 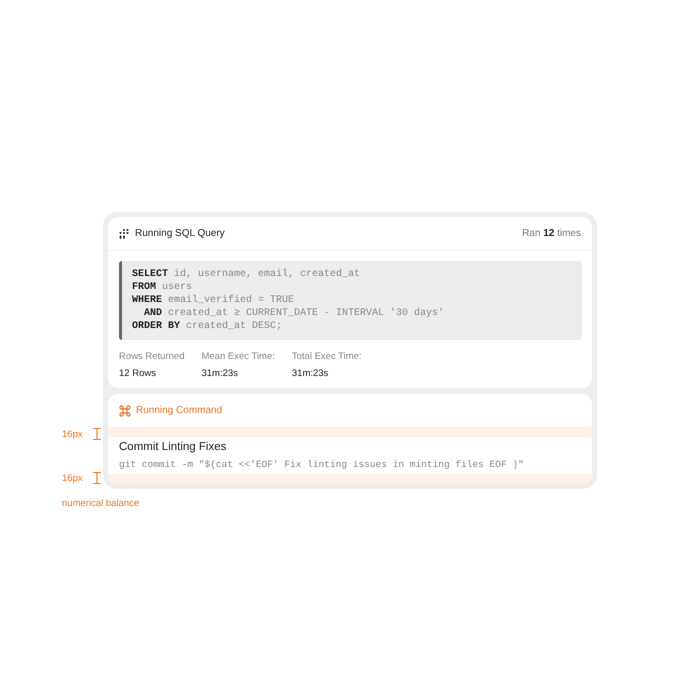 What do you see at coordinates (179, 410) in the screenshot?
I see `card-title: Running Command` at bounding box center [179, 410].